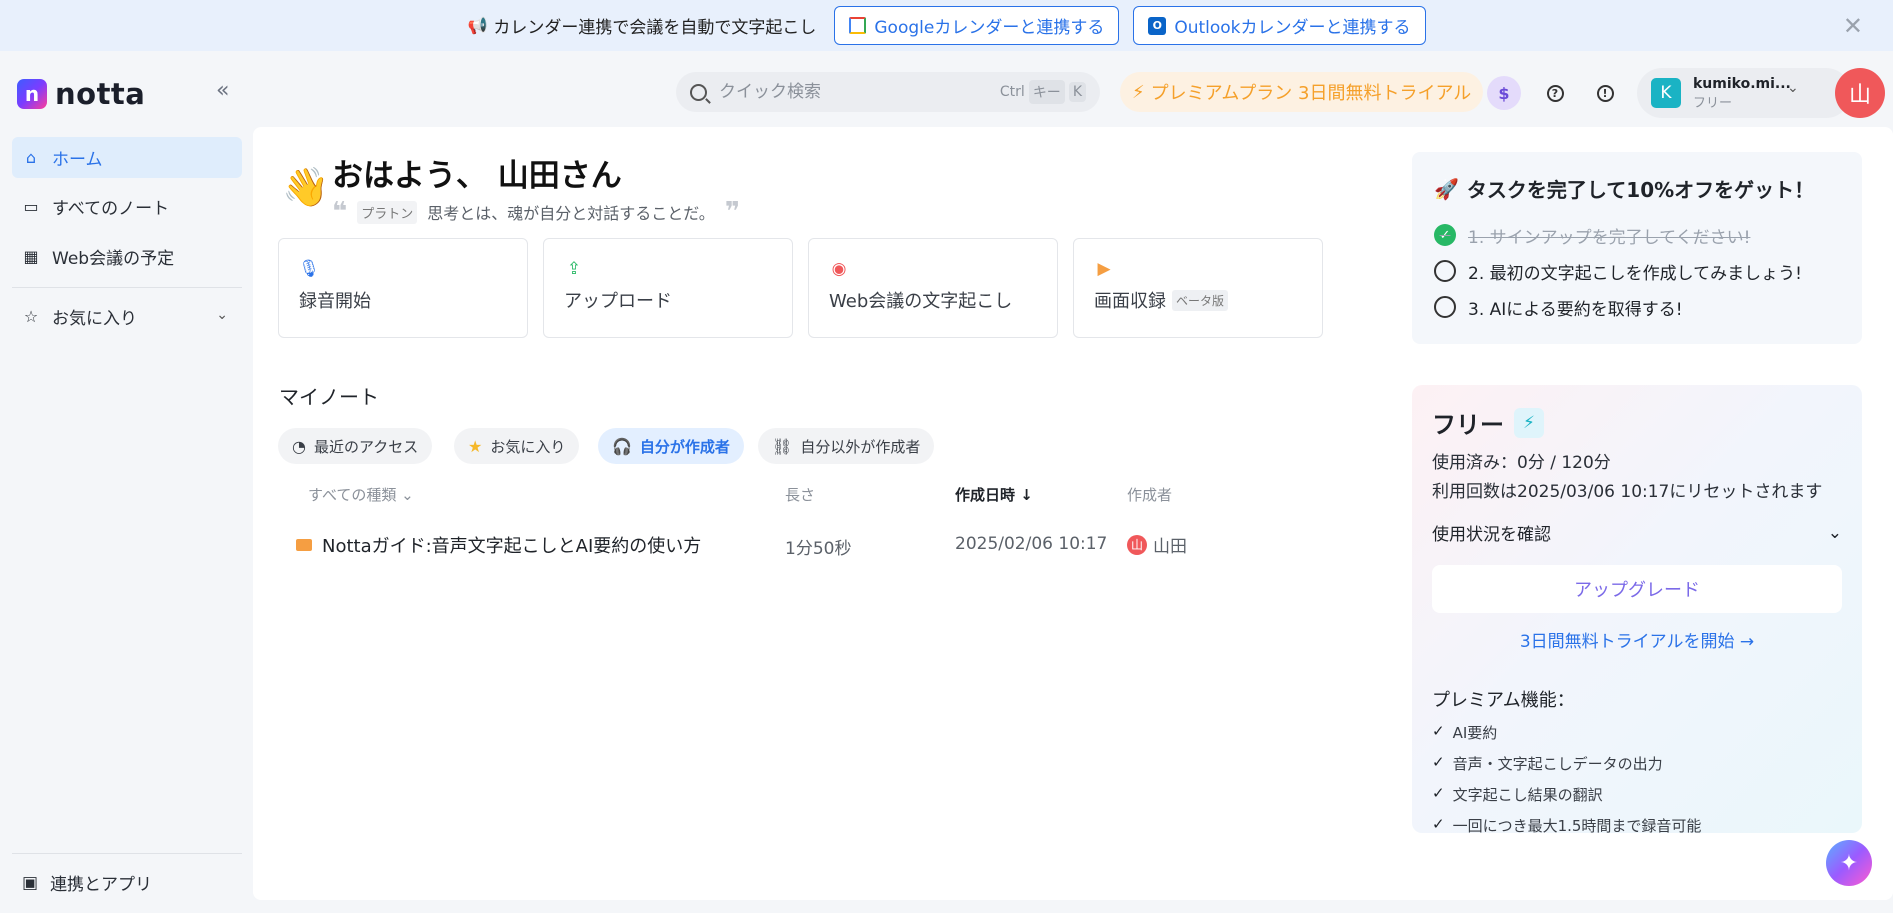 The image size is (1893, 913). Describe the element at coordinates (1637, 235) in the screenshot. I see `task-item: ✓ 1. サインアップを完了してください!` at that location.